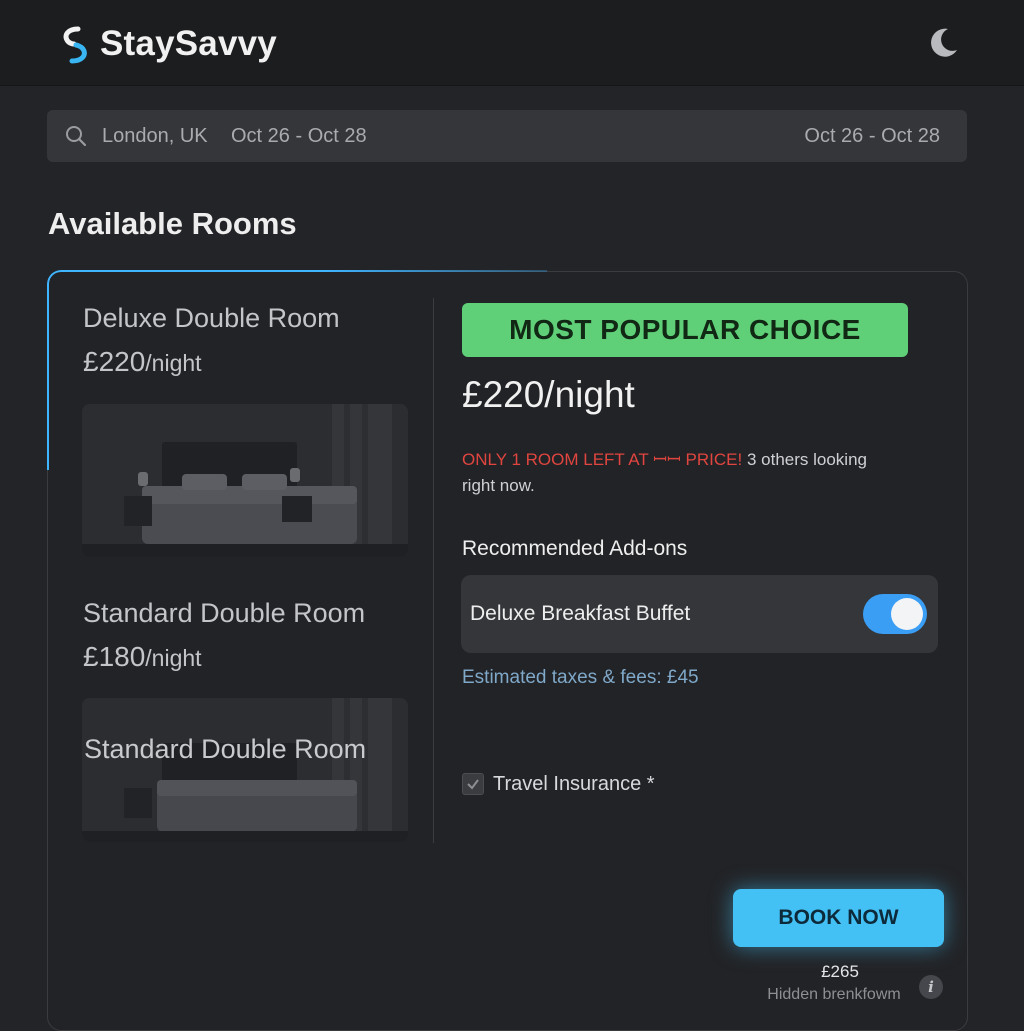  What do you see at coordinates (907, 614) in the screenshot?
I see `toggle-knob` at bounding box center [907, 614].